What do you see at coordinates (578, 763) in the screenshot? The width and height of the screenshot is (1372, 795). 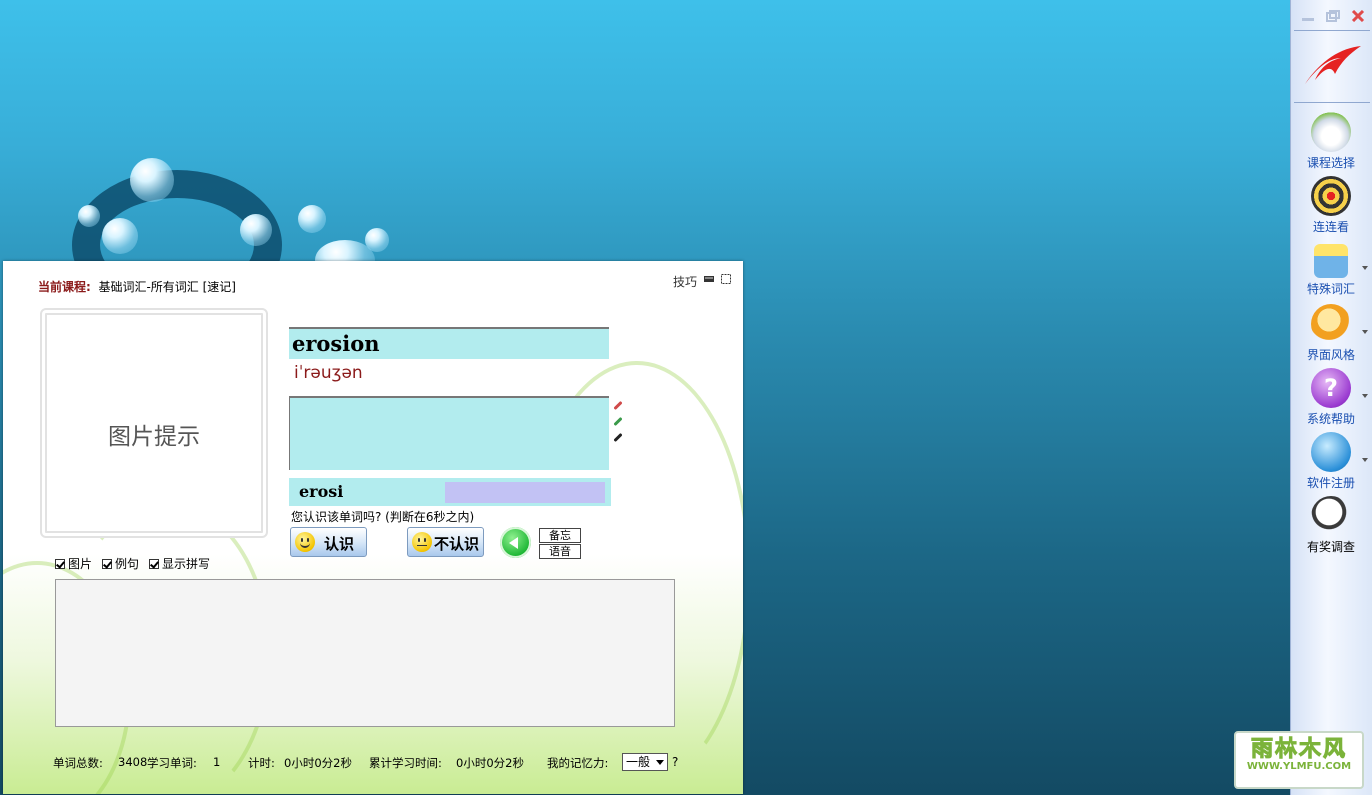 I see `memory-label: 我的记忆力:` at bounding box center [578, 763].